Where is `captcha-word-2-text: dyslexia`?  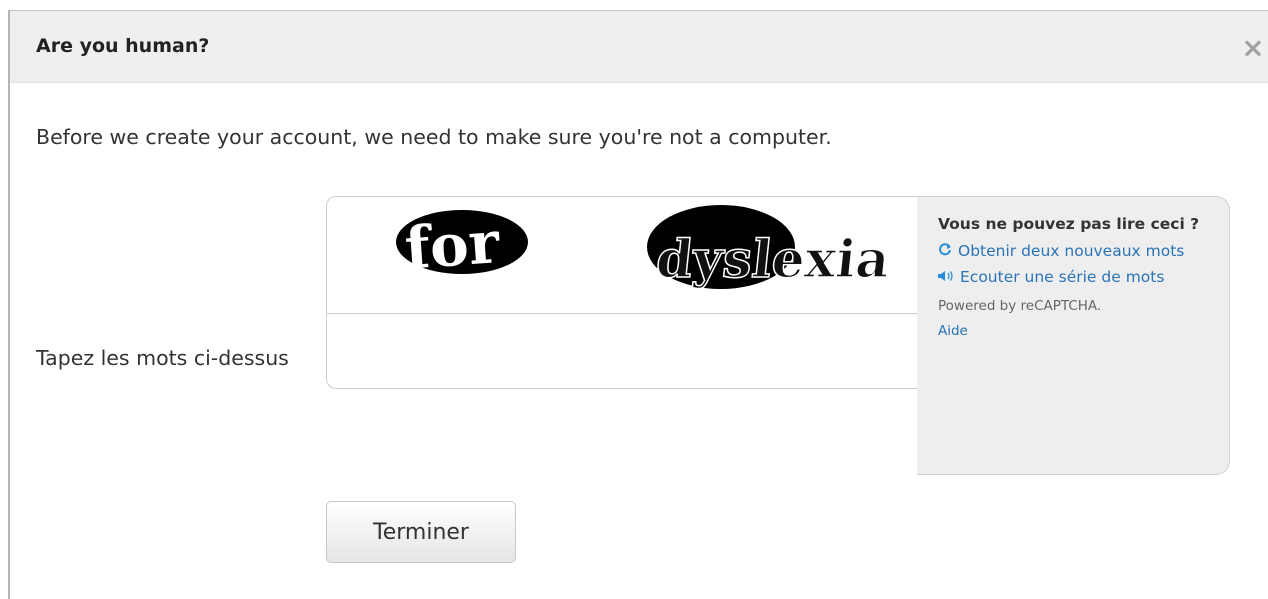 captcha-word-2-text: dyslexia is located at coordinates (772, 259).